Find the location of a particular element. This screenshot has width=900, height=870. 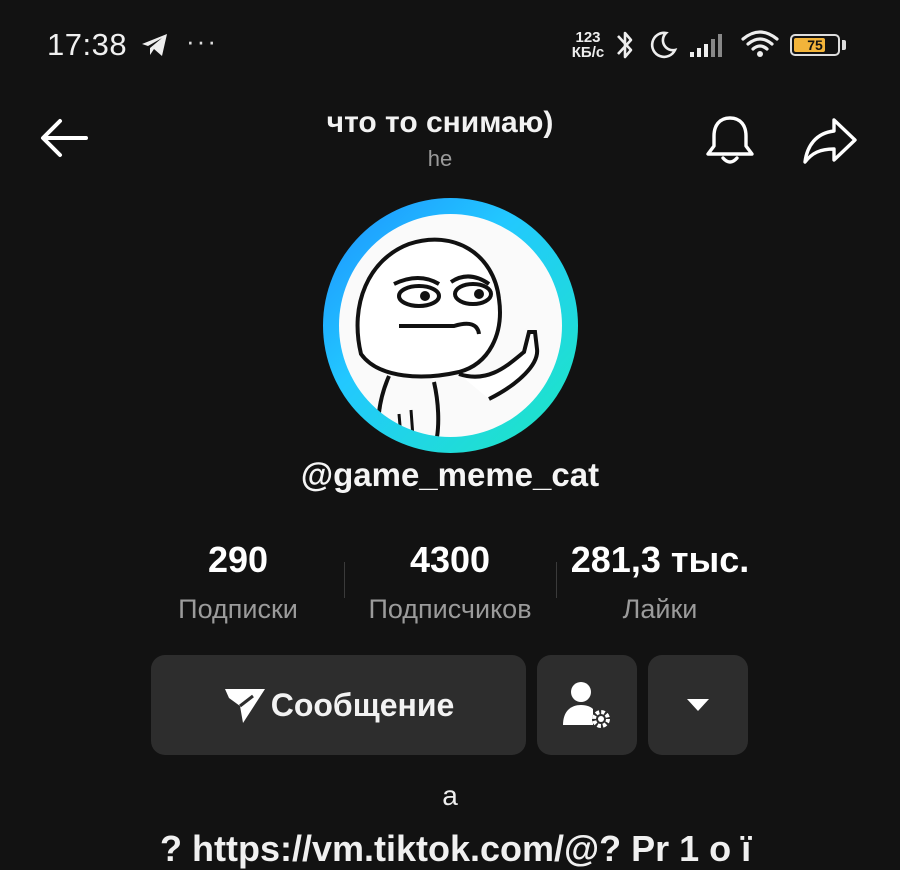

stat-likes: 281,3 тыс. Лайки is located at coordinates (660, 580).